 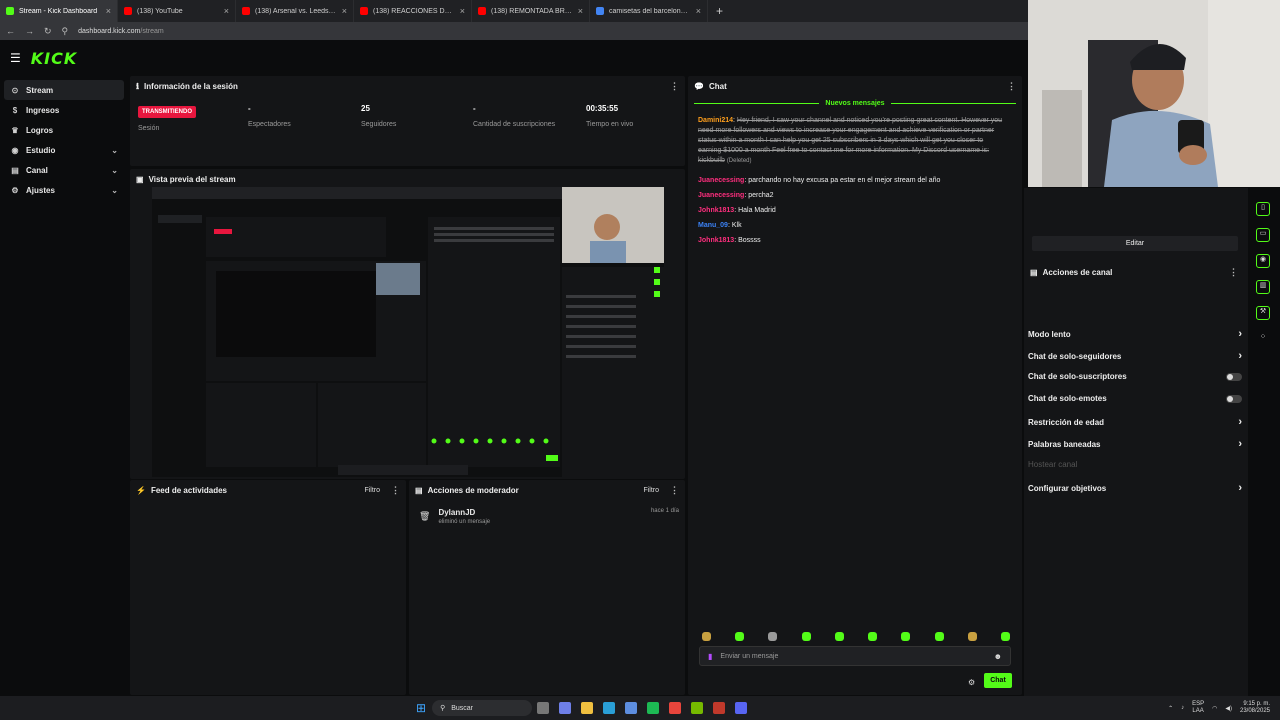 What do you see at coordinates (998, 680) in the screenshot?
I see `chat-send-button: Chat` at bounding box center [998, 680].